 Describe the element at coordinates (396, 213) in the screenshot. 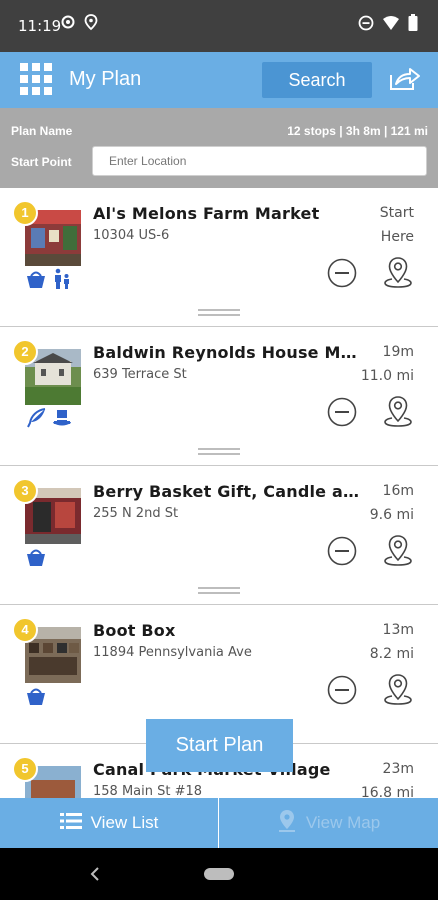

I see `stop-travel-time: Start` at that location.